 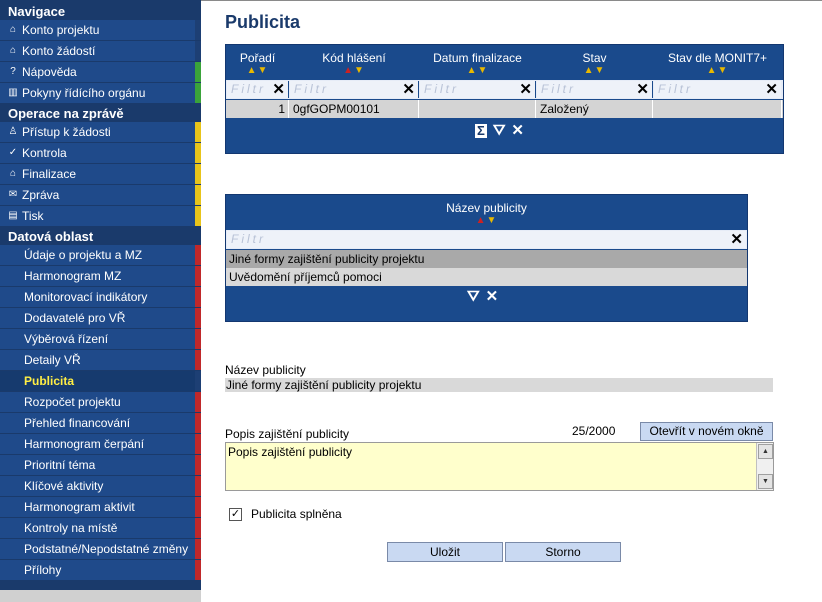 I want to click on sidebar-item: ? Nápověda, so click(x=100, y=72).